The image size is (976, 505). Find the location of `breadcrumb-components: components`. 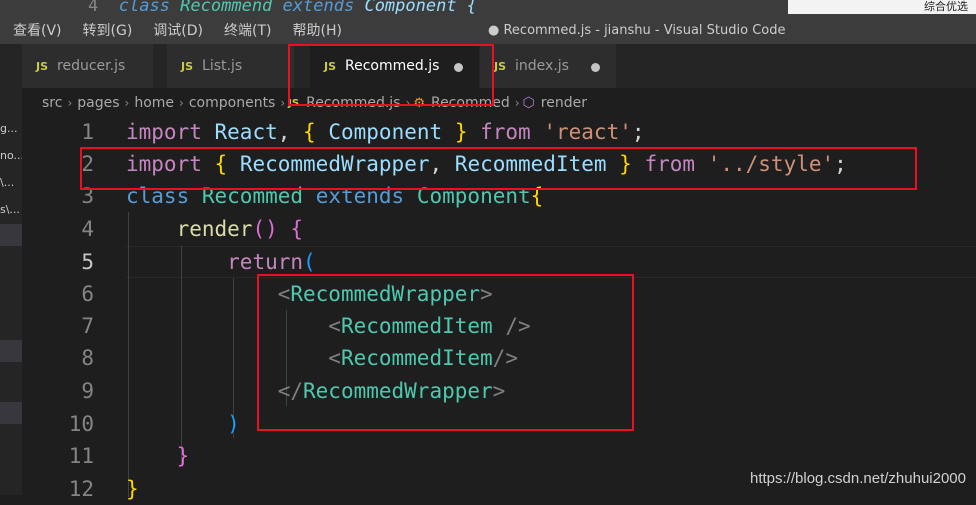

breadcrumb-components: components is located at coordinates (232, 103).